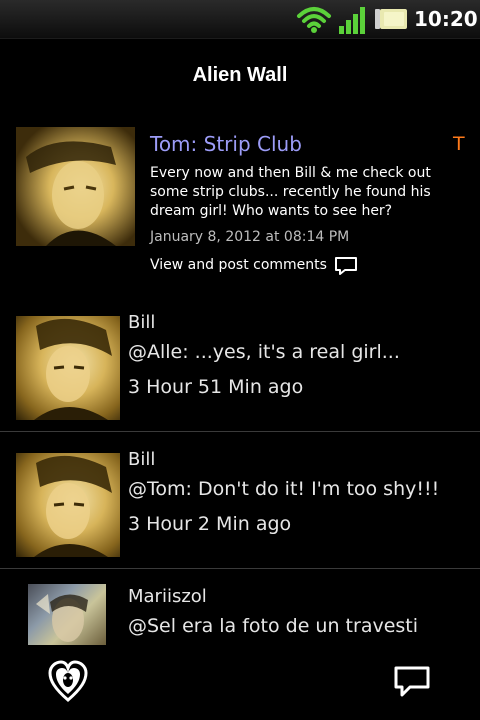  I want to click on chat-icon, so click(412, 682).